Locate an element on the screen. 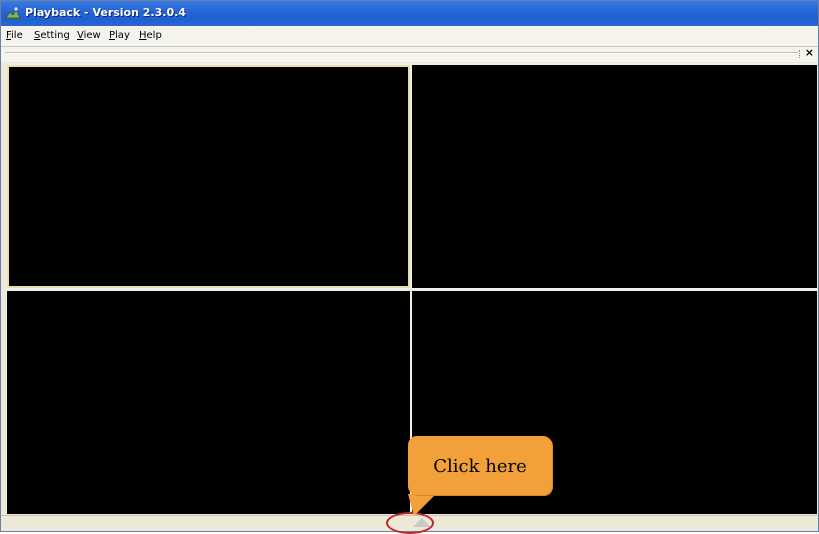 This screenshot has width=819, height=534. menu-help: Help is located at coordinates (150, 35).